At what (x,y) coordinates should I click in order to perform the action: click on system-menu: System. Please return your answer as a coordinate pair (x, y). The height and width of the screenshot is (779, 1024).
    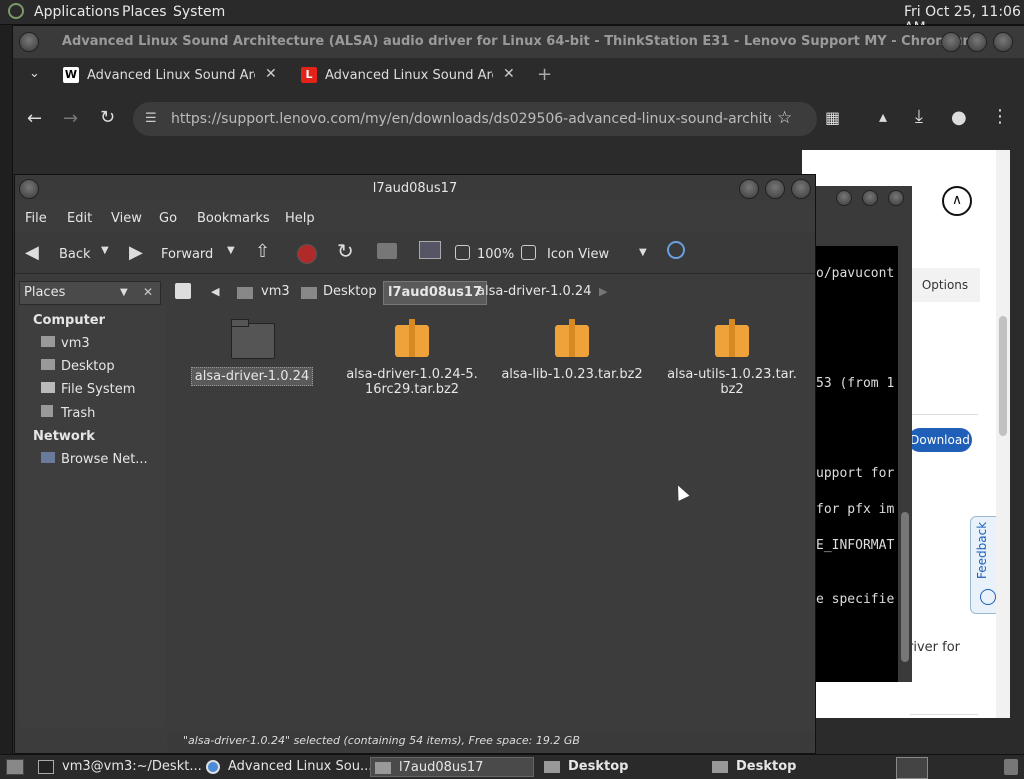
    Looking at the image, I should click on (199, 12).